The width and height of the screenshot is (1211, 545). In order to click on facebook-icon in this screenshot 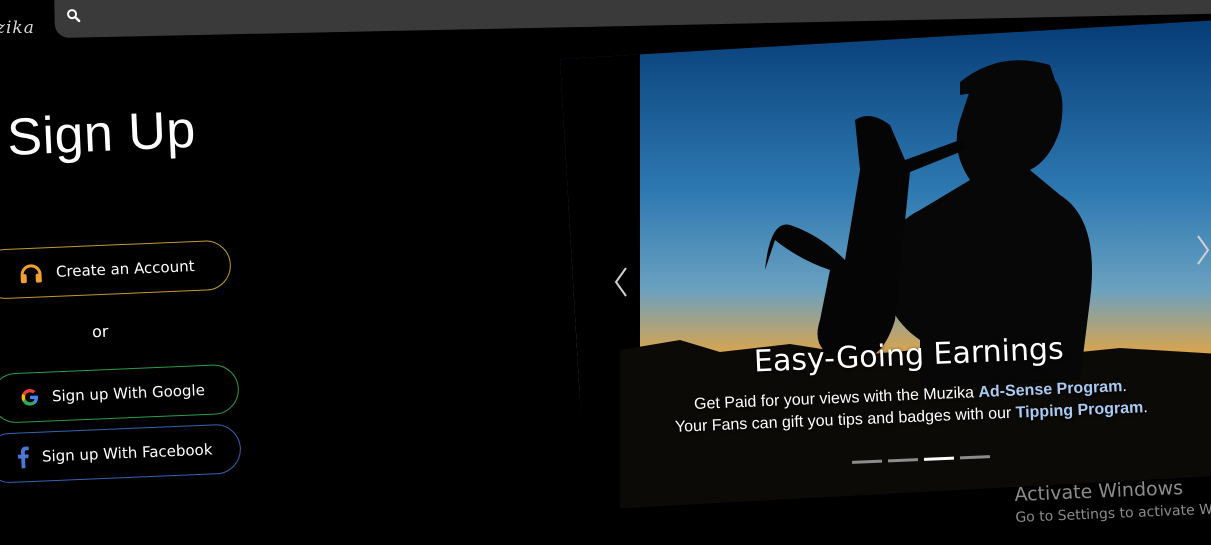, I will do `click(23, 457)`.